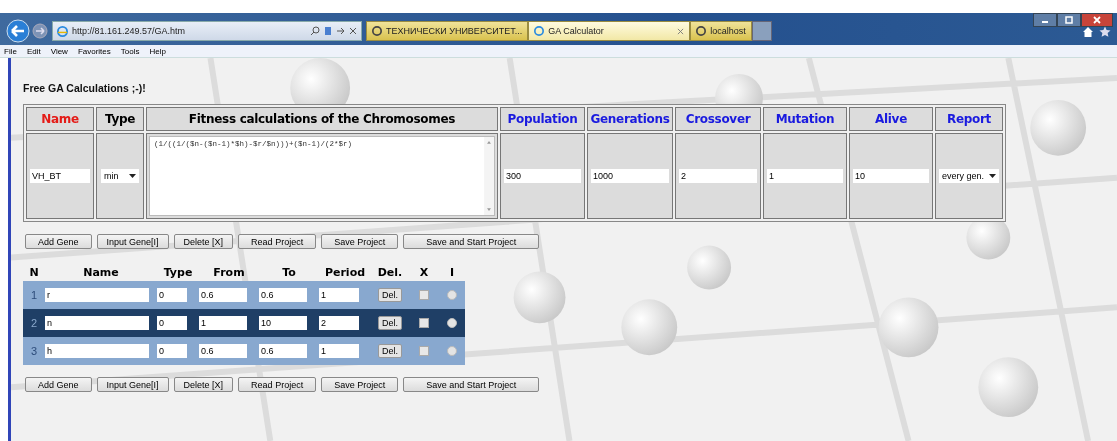 Image resolution: width=1117 pixels, height=441 pixels. Describe the element at coordinates (97, 295) in the screenshot. I see `name-field: r` at that location.